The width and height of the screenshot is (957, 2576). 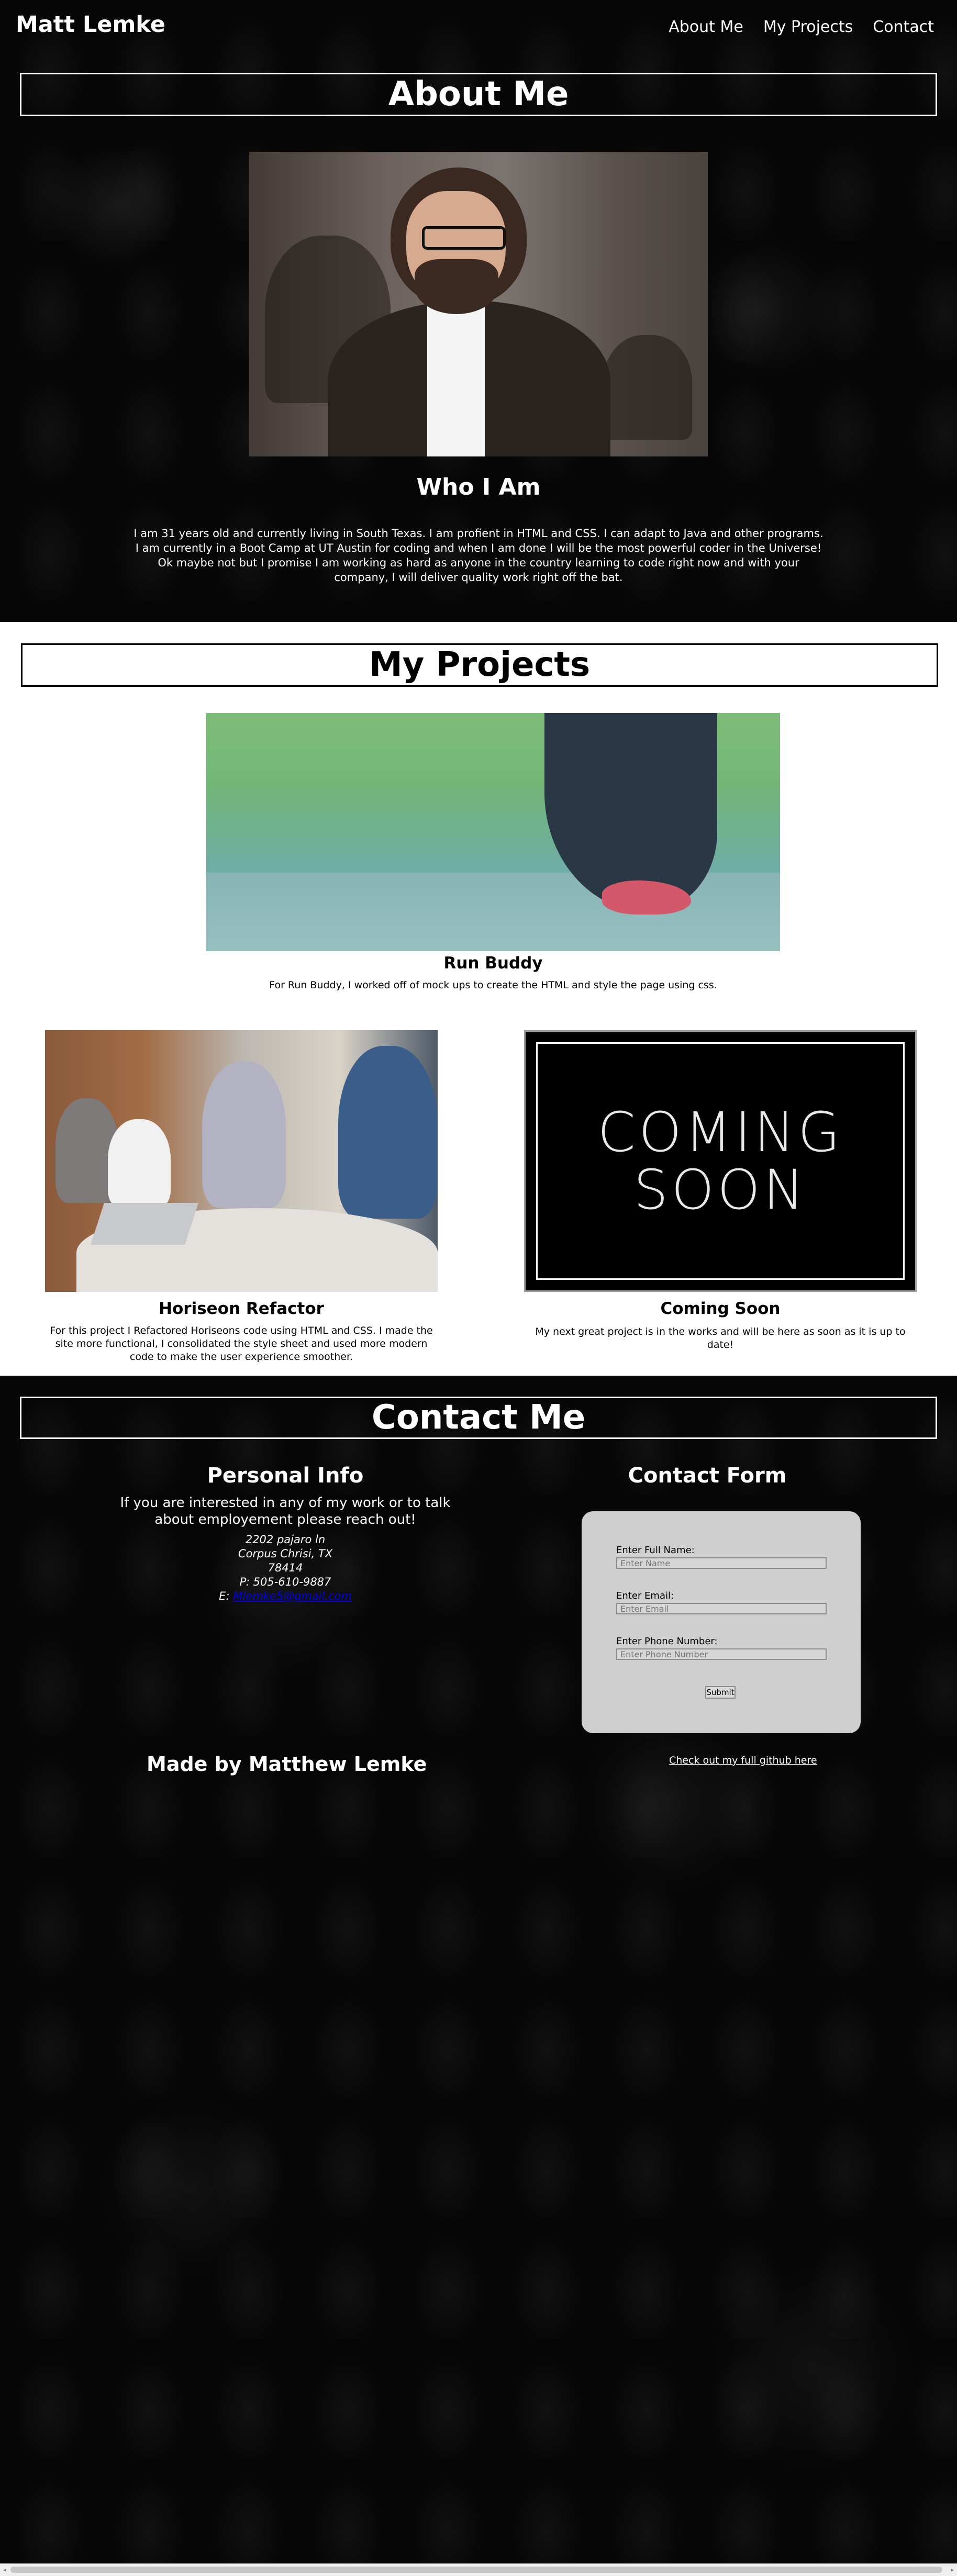 I want to click on who-i-am-heading: Who I Am, so click(x=478, y=487).